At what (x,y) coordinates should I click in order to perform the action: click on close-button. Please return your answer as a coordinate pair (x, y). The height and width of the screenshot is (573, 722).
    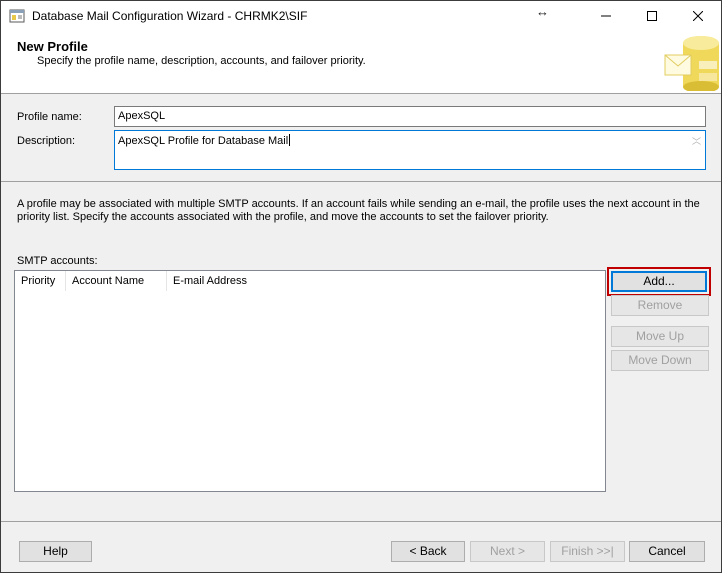
    Looking at the image, I should click on (698, 16).